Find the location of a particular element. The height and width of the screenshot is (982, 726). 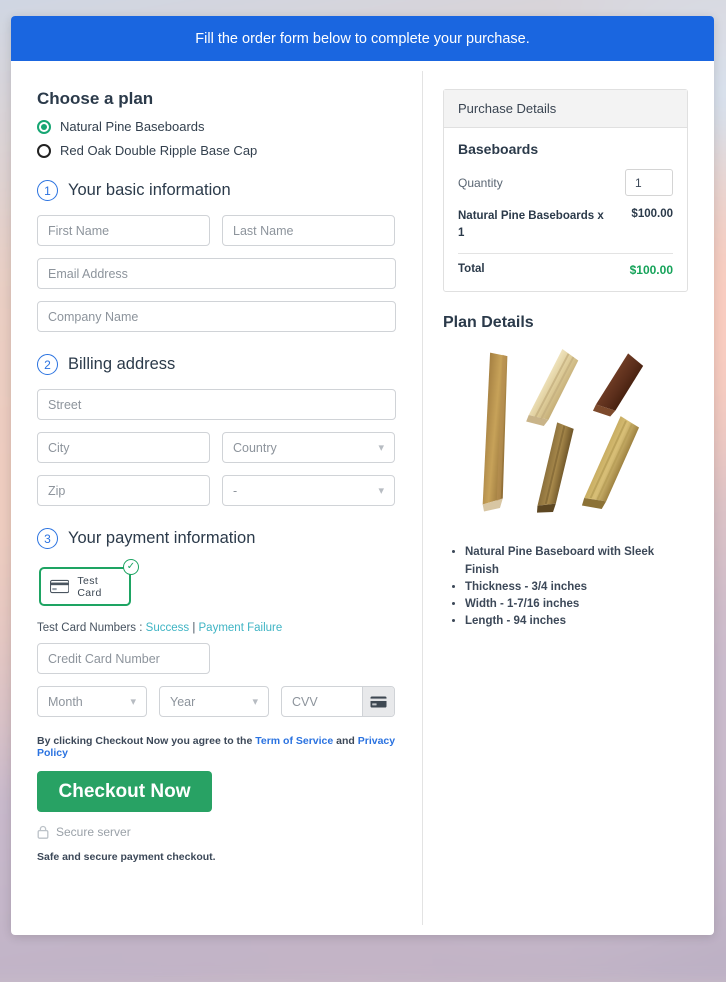

spec-item: Width - 1-7/16 inches is located at coordinates (576, 604).